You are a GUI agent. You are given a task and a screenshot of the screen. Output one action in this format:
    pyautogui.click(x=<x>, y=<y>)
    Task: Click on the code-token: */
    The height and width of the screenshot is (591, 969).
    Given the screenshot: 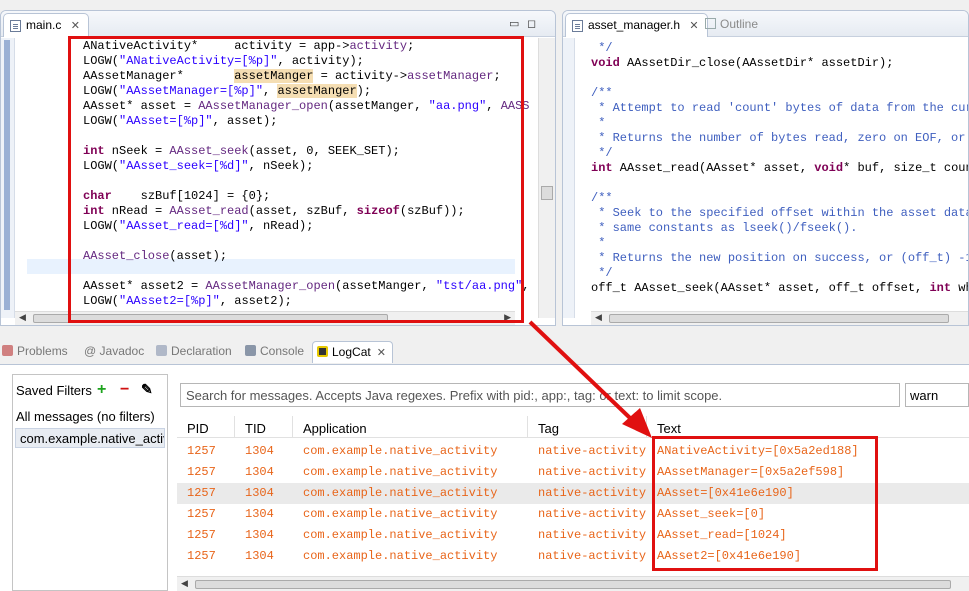 What is the action you would take?
    pyautogui.click(x=602, y=48)
    